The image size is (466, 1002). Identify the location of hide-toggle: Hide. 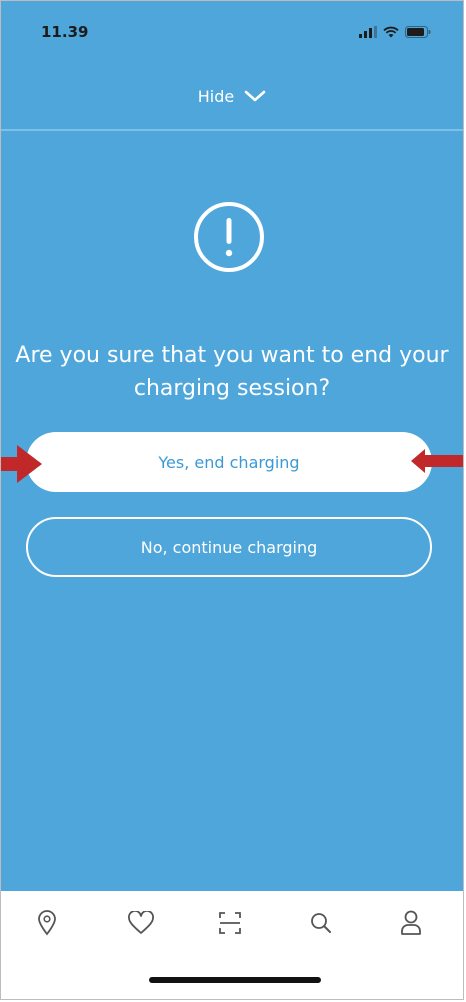
(232, 97).